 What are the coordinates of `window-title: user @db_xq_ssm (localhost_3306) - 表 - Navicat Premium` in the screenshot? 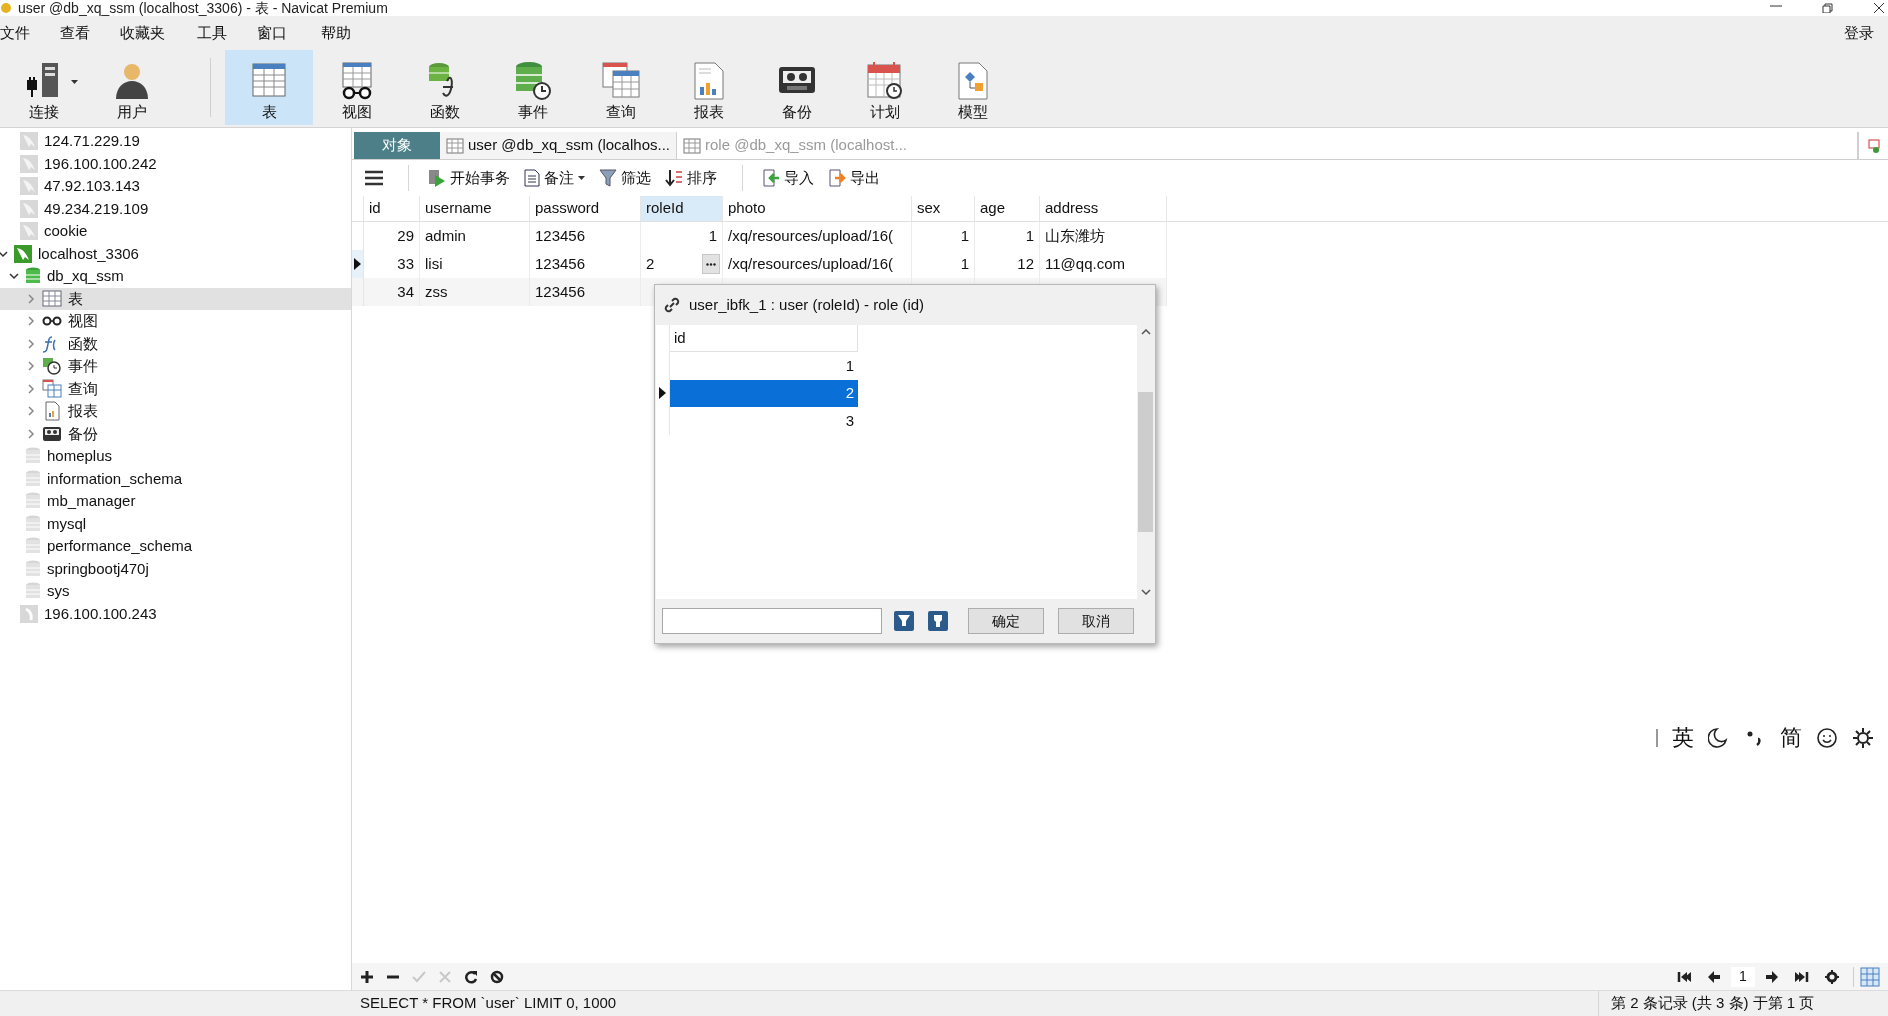 It's located at (203, 8).